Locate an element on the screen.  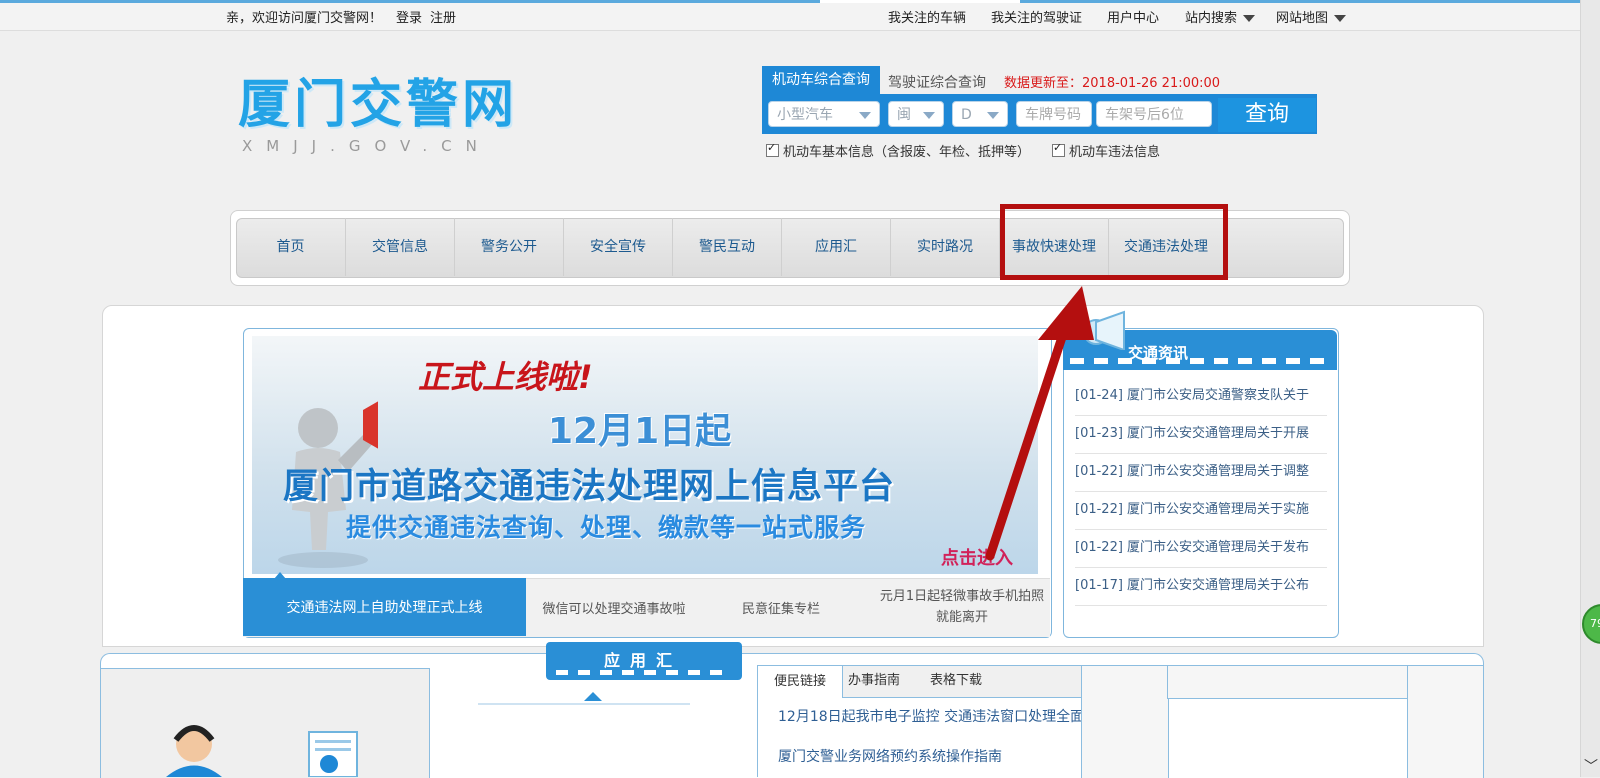
banner-enter-link: 点击进入 is located at coordinates (977, 557).